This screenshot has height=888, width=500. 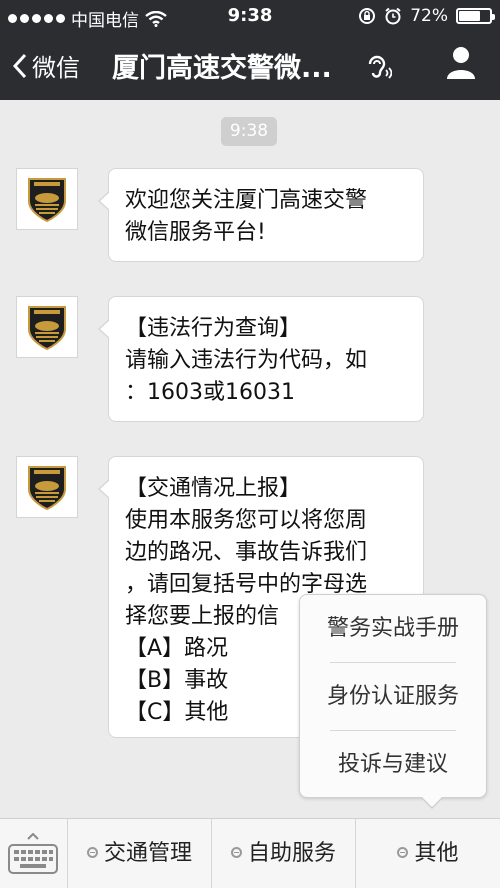 What do you see at coordinates (246, 520) in the screenshot?
I see `message-line: 使用本服务您可以将您周` at bounding box center [246, 520].